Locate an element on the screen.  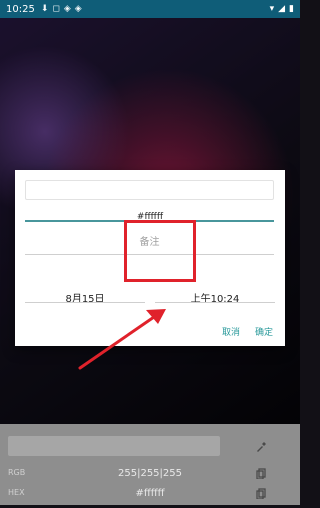
dialog-input-top is located at coordinates (149, 190).